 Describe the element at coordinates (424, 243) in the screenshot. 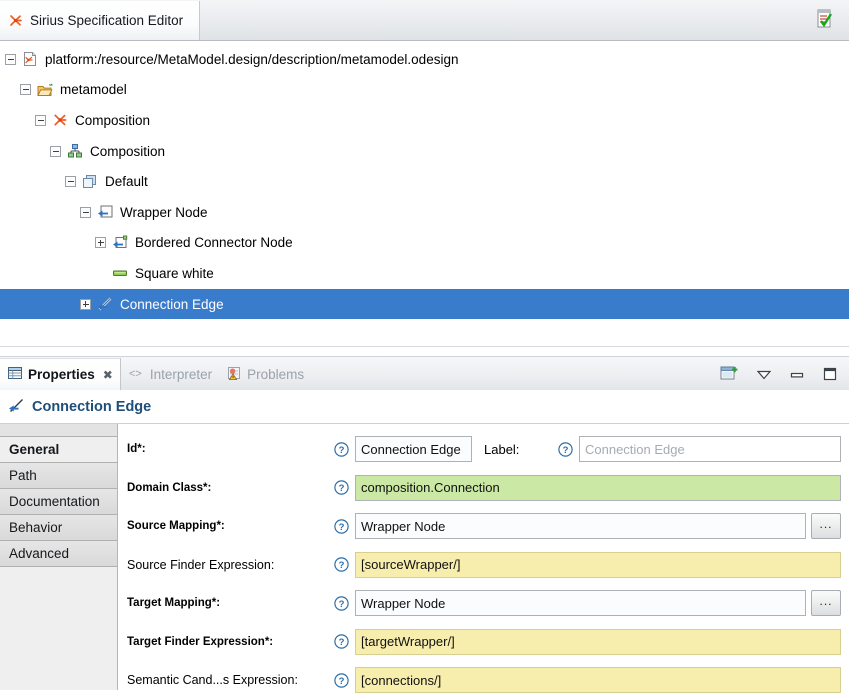

I see `tree-row: Bordered Connector Node` at that location.